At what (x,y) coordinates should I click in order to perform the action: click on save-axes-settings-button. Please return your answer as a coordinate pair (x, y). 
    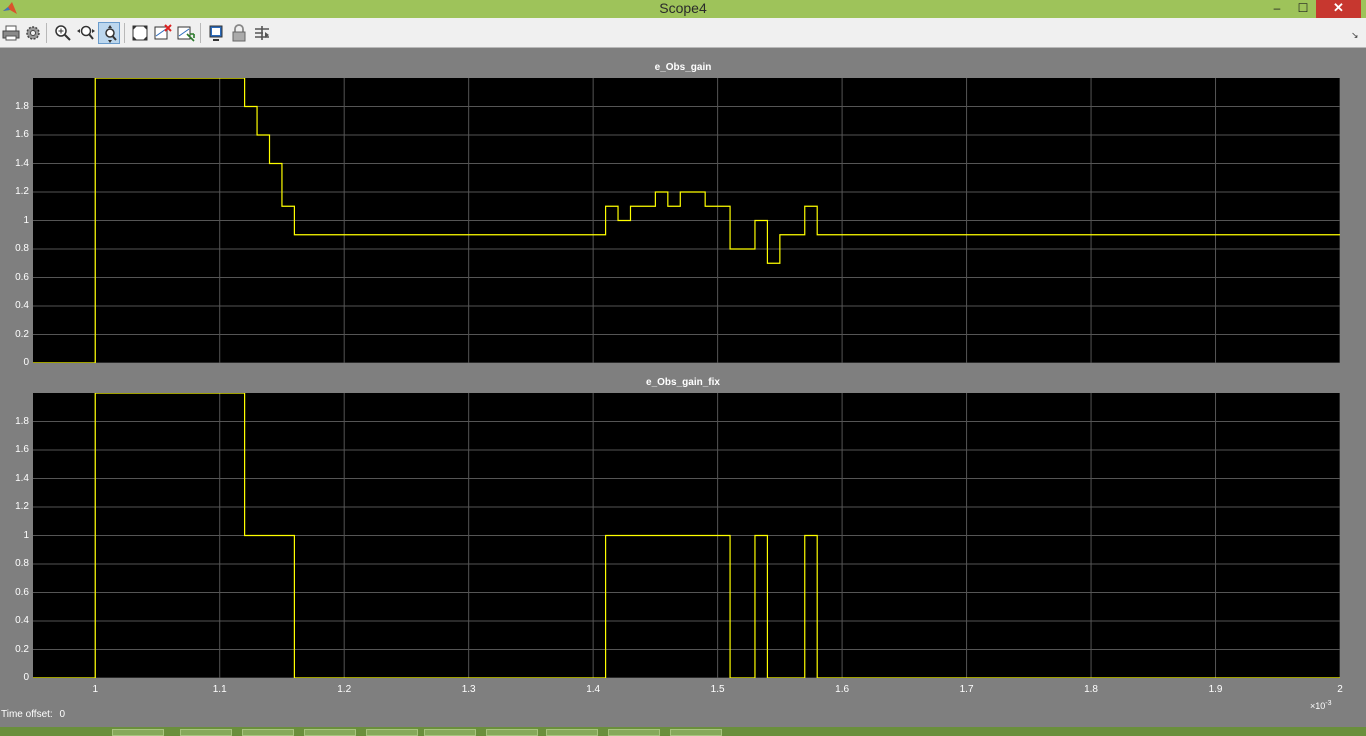
    Looking at the image, I should click on (163, 33).